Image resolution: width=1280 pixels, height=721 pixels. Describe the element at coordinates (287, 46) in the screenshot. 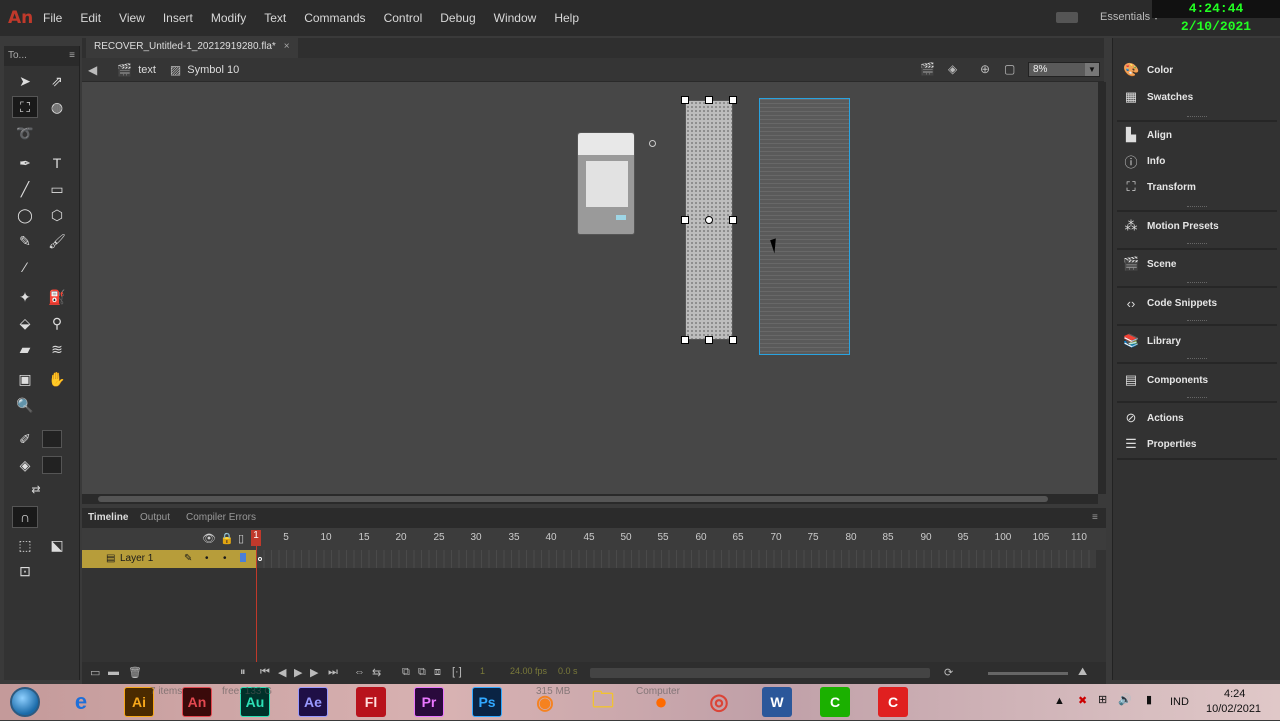

I see `close-tab-icon: ×` at that location.